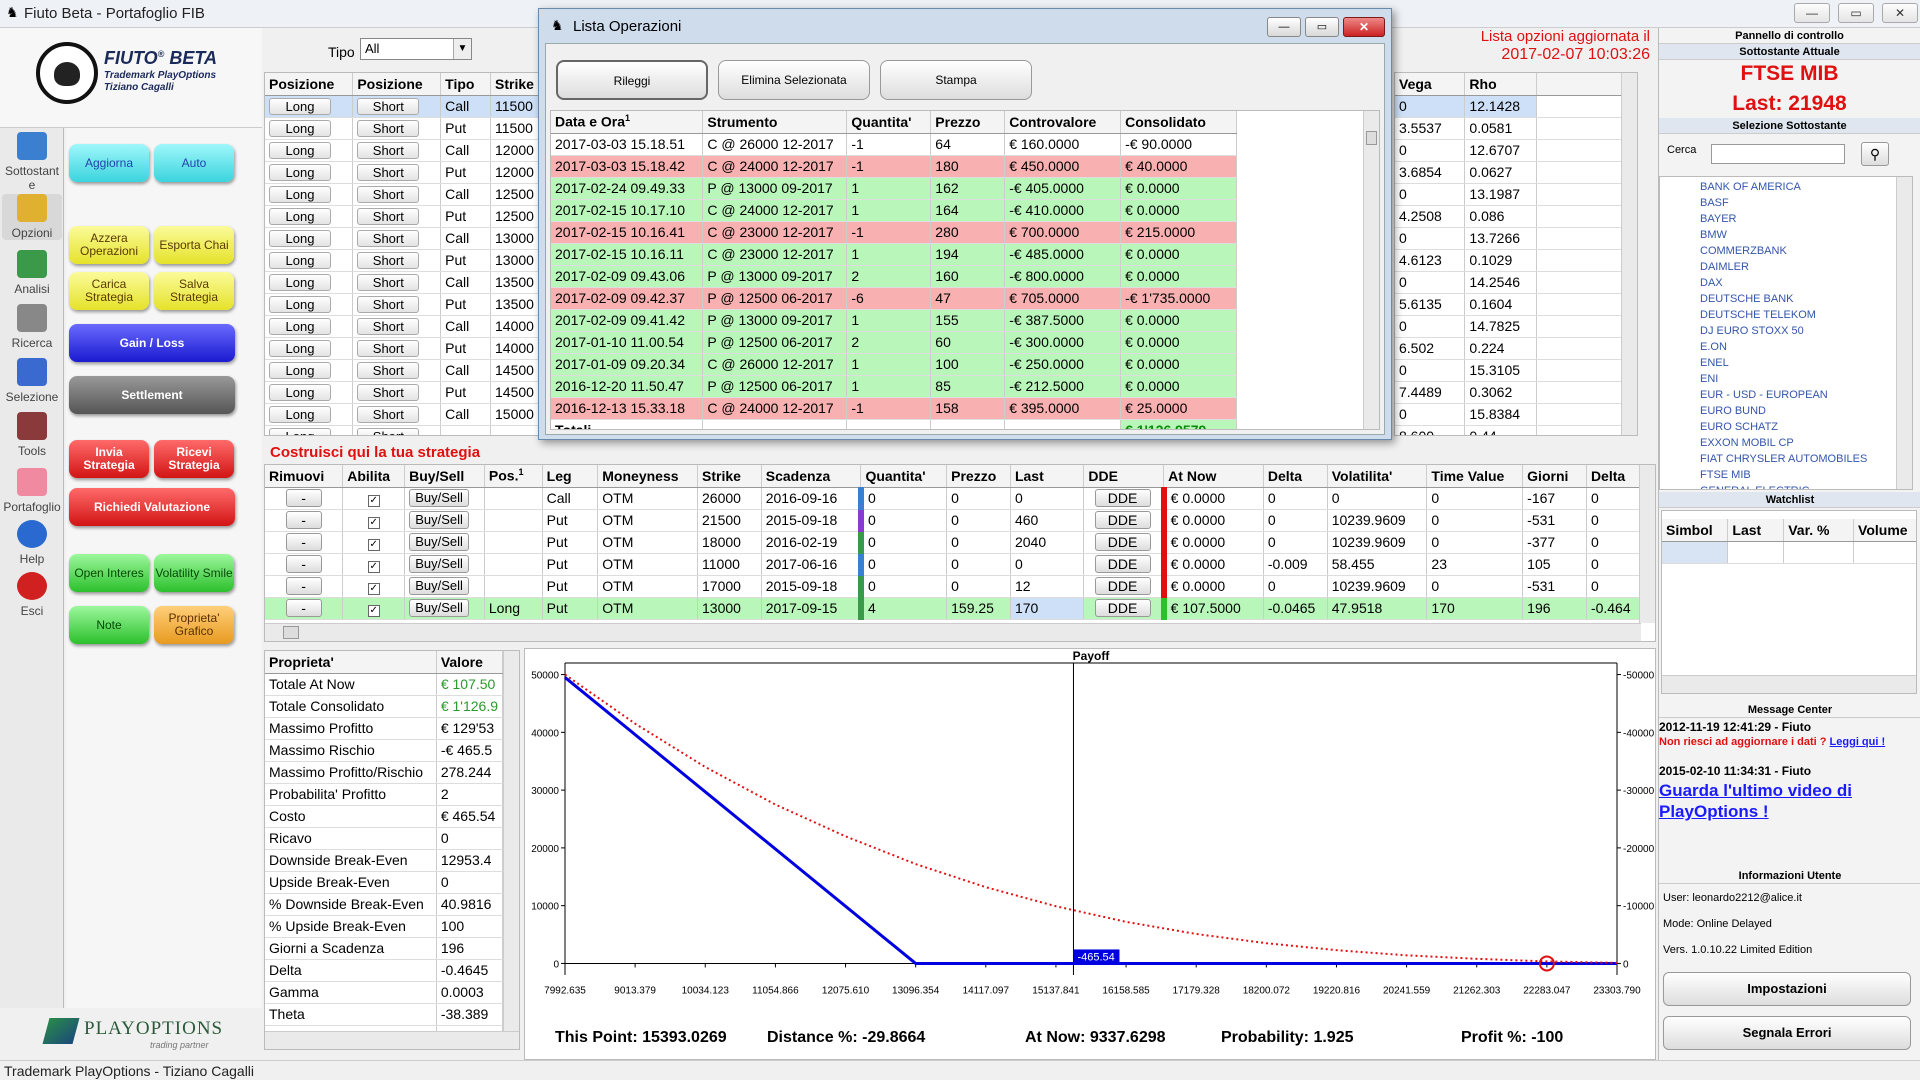 This screenshot has height=1080, width=1920. I want to click on minimize-button: —, so click(1812, 13).